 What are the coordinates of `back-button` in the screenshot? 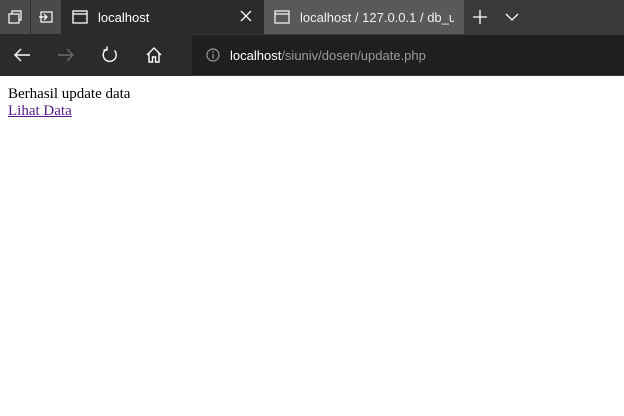 It's located at (22, 55).